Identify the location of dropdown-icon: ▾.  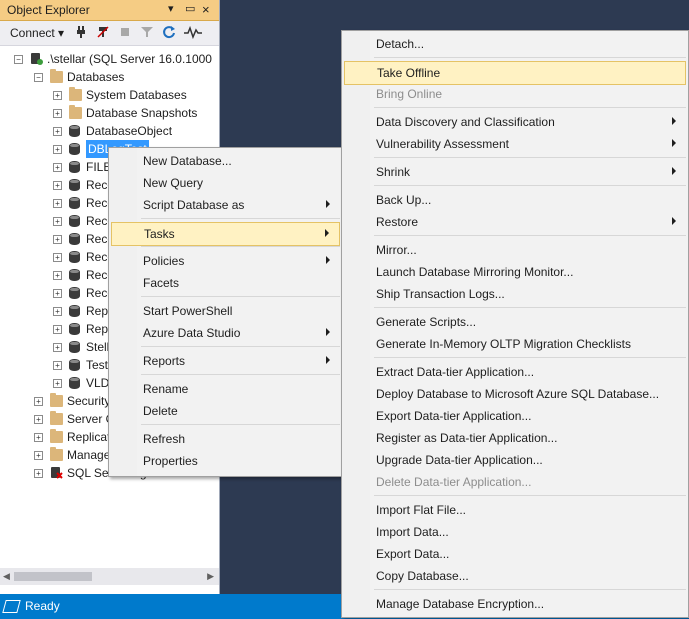
(171, 9).